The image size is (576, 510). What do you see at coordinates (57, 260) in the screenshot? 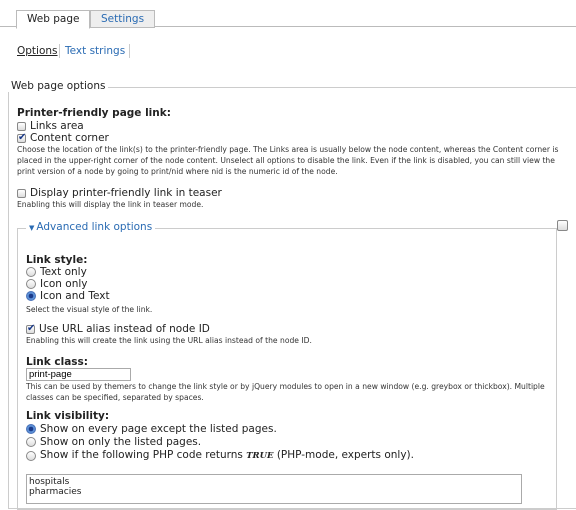
I see `link-style-label: Link style:` at bounding box center [57, 260].